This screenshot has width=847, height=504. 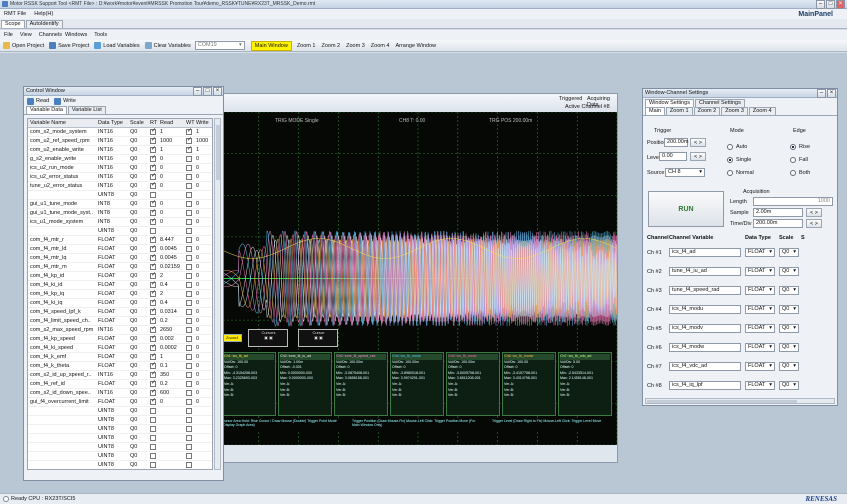 I want to click on table-row: gui_u1_tune_modeINT8Q0 0 0, so click(x=120, y=204).